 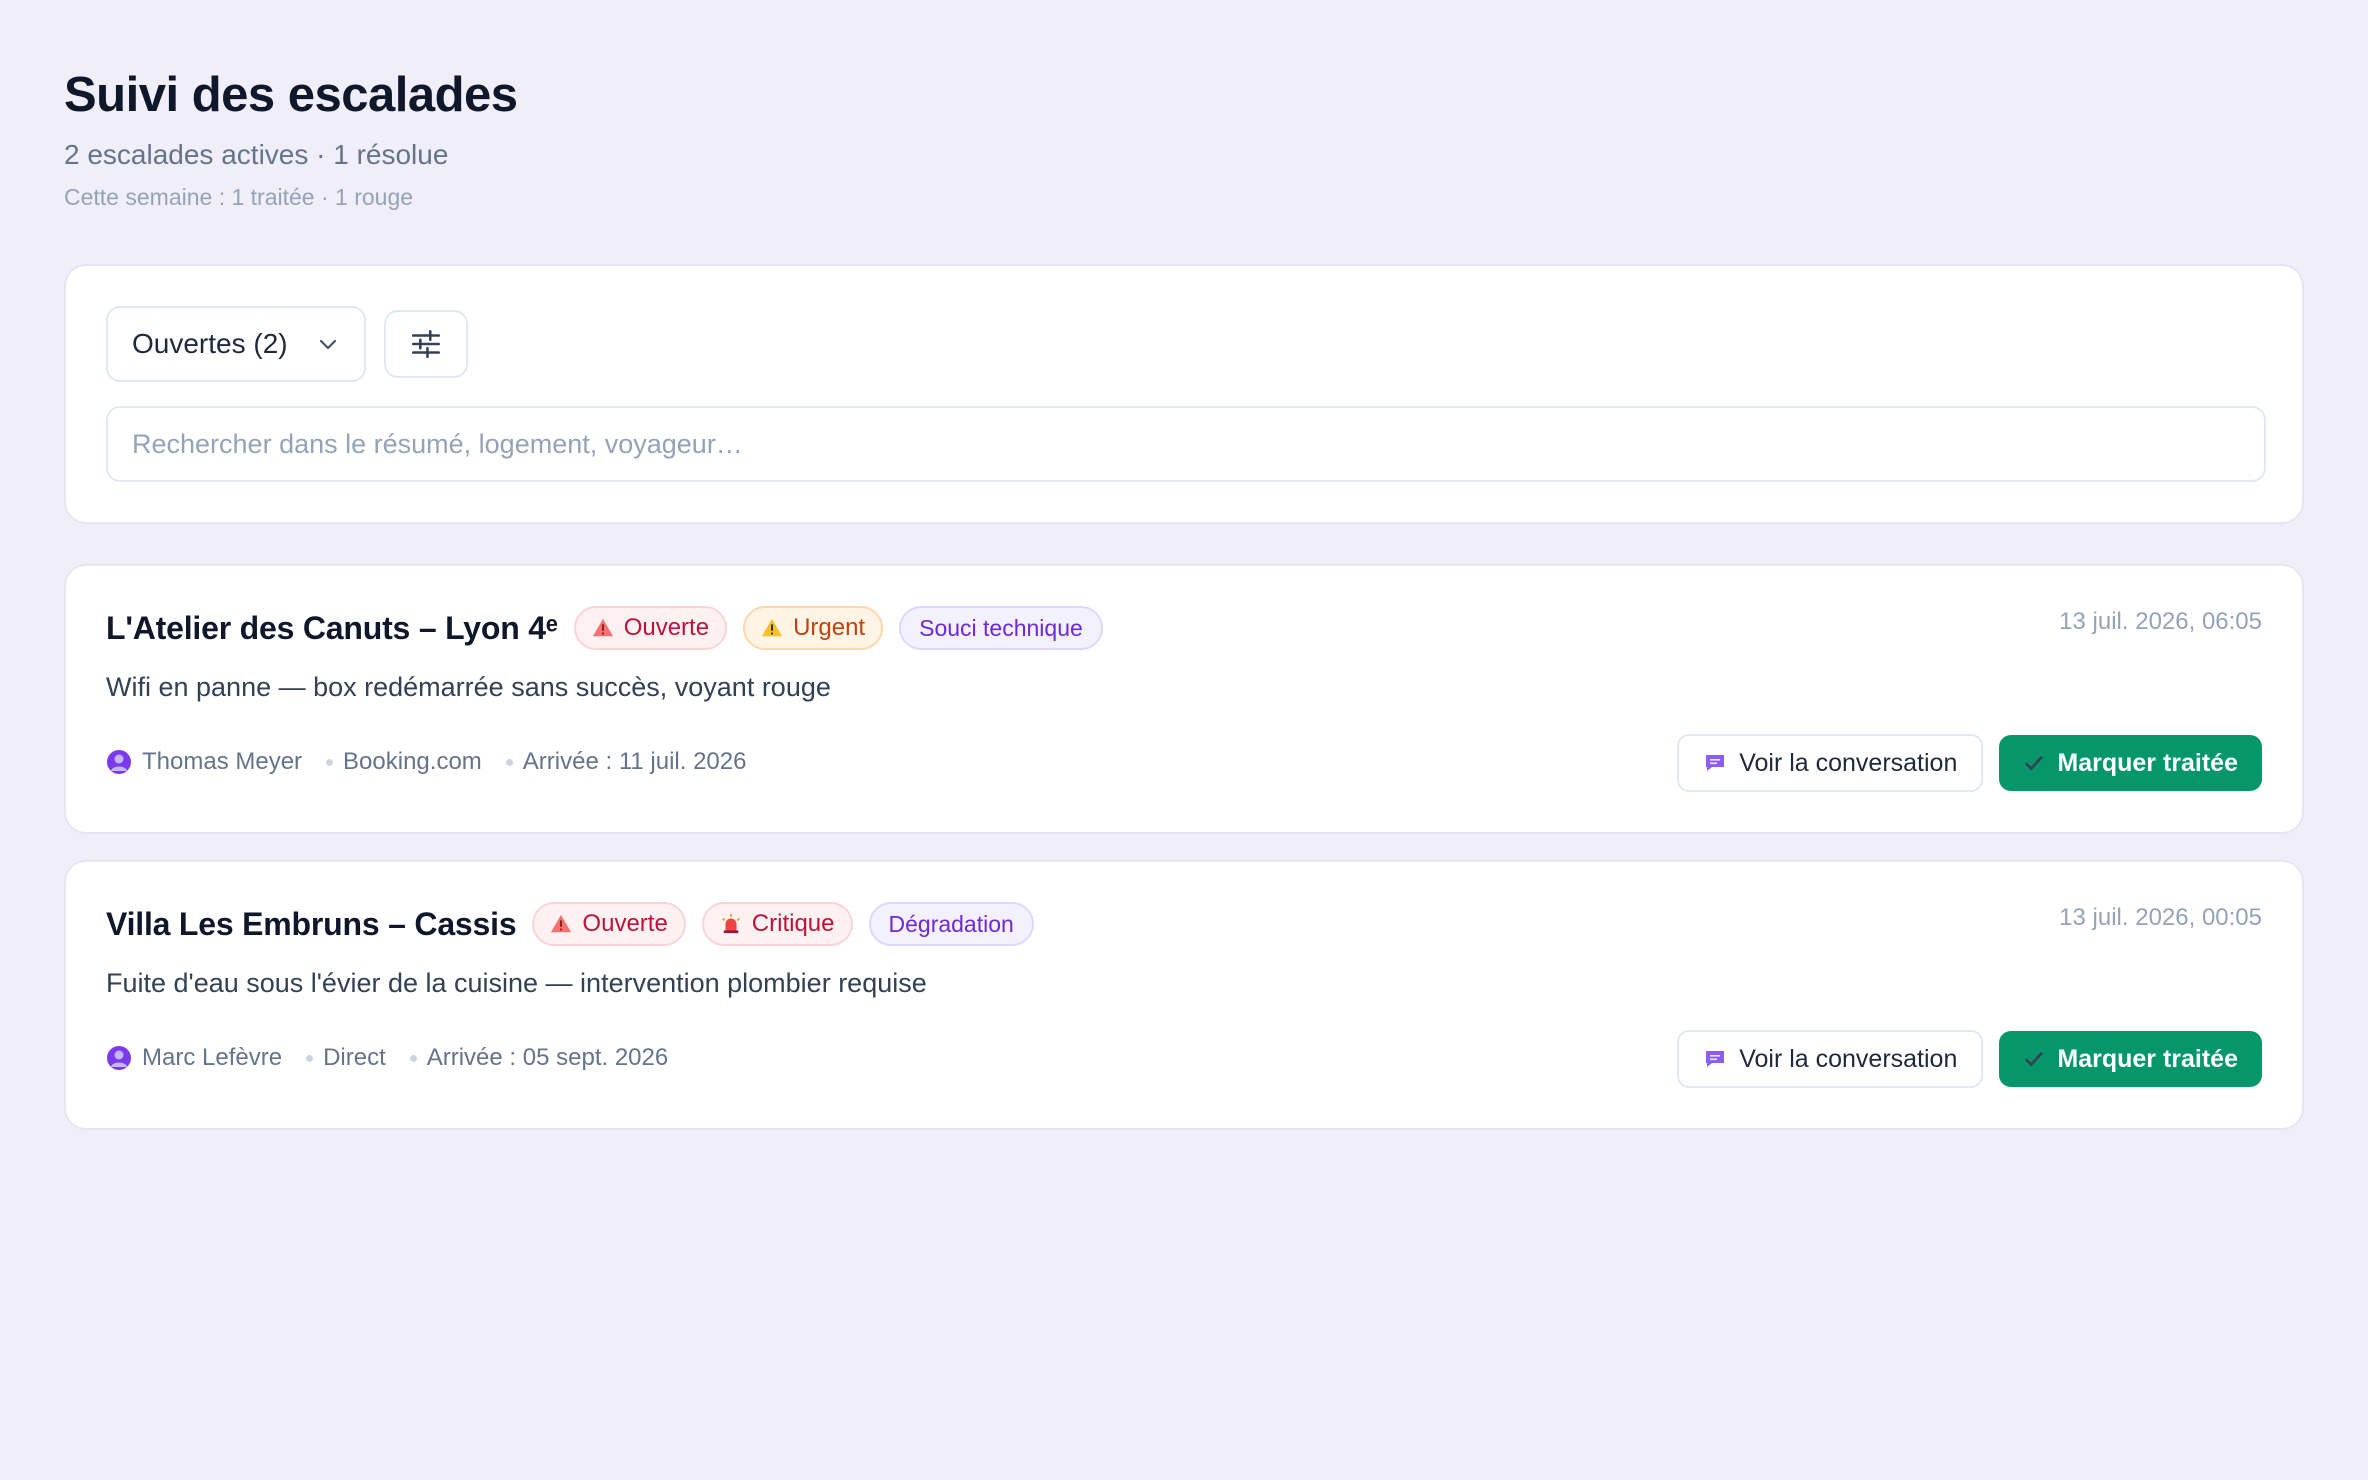 I want to click on chevron-down-icon, so click(x=328, y=344).